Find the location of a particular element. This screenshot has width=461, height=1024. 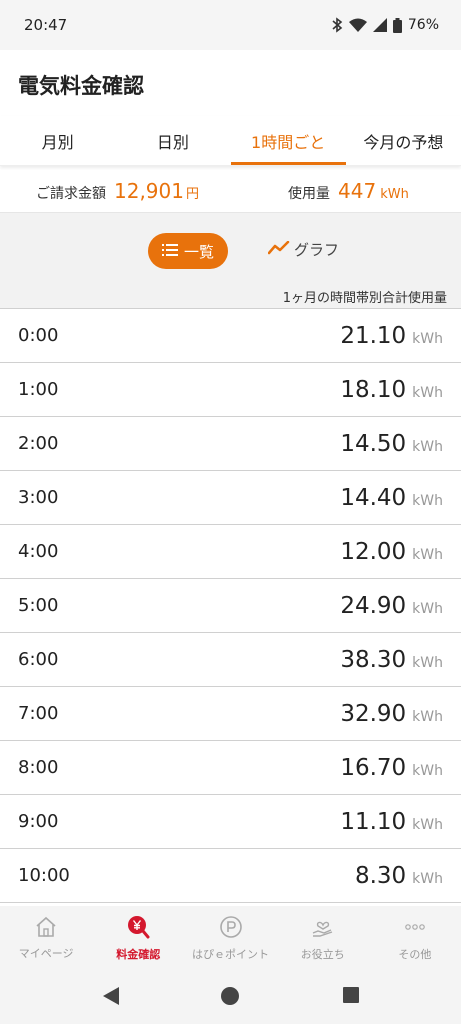

usage-value: 18.10 is located at coordinates (373, 389).